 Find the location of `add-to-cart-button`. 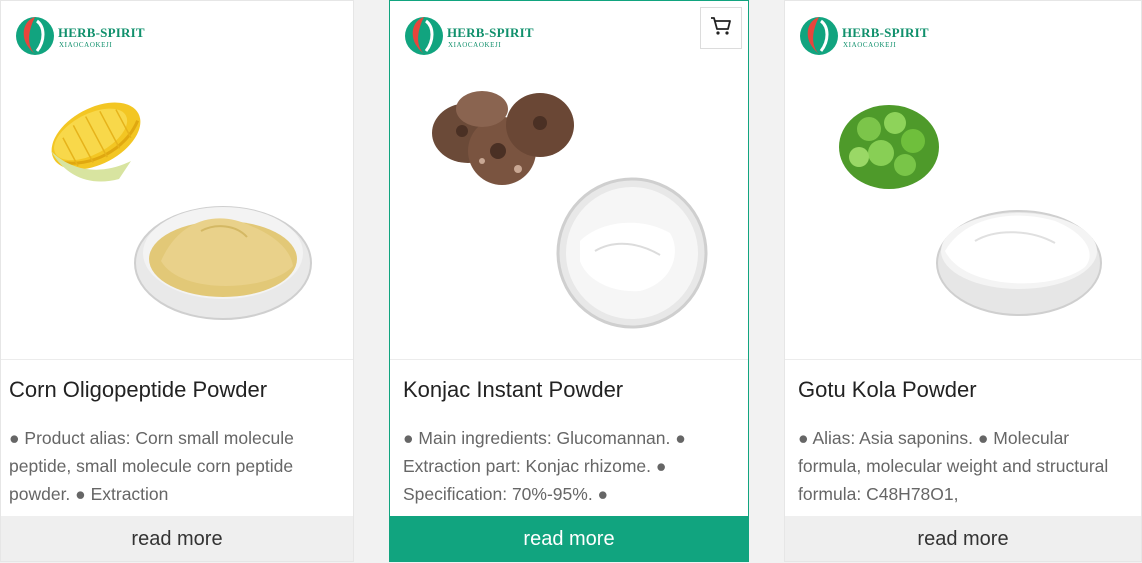

add-to-cart-button is located at coordinates (721, 28).